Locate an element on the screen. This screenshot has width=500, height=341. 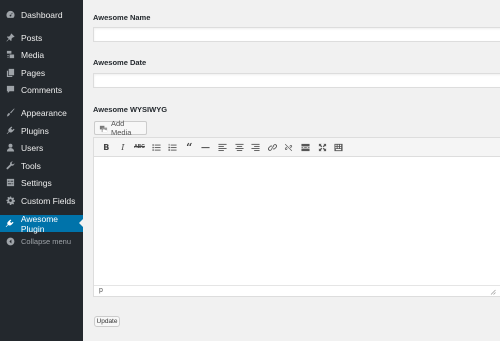
sidebar-item-settings: Settings is located at coordinates (41, 182).